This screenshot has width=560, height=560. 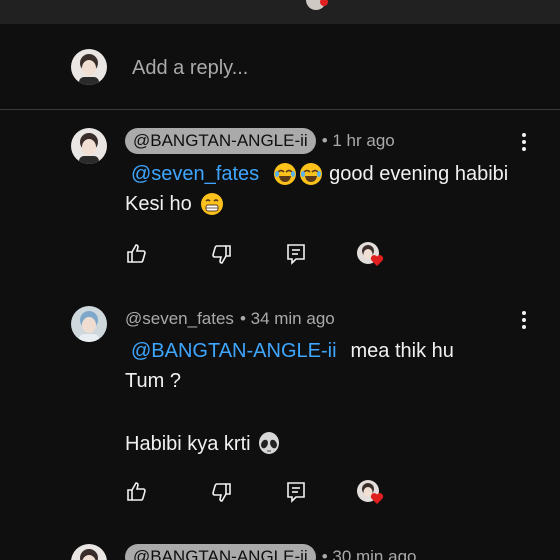 I want to click on comment-meta: @BANGTAN-ANGLE-ii • 1 hr ago, so click(x=260, y=141).